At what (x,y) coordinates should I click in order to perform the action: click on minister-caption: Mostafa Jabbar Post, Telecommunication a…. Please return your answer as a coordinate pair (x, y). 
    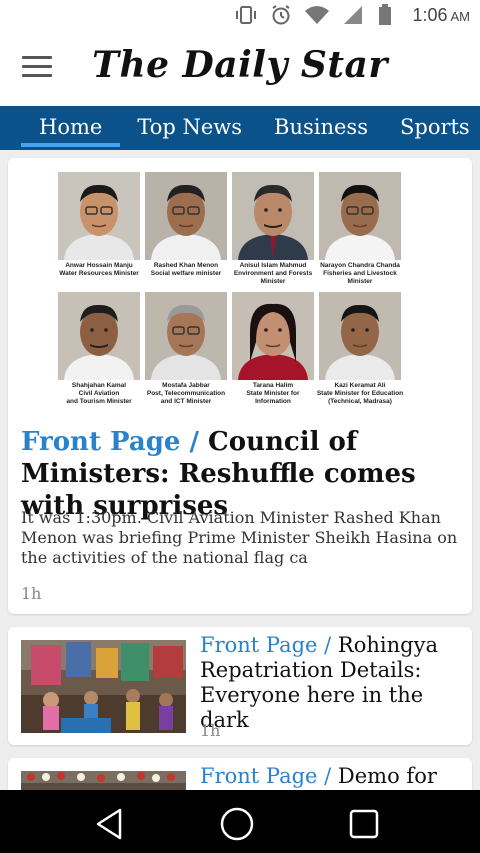
    Looking at the image, I should click on (186, 393).